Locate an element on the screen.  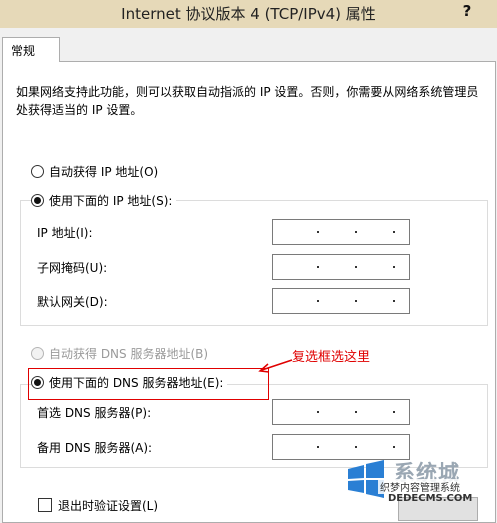
default-gateway-input is located at coordinates (341, 301).